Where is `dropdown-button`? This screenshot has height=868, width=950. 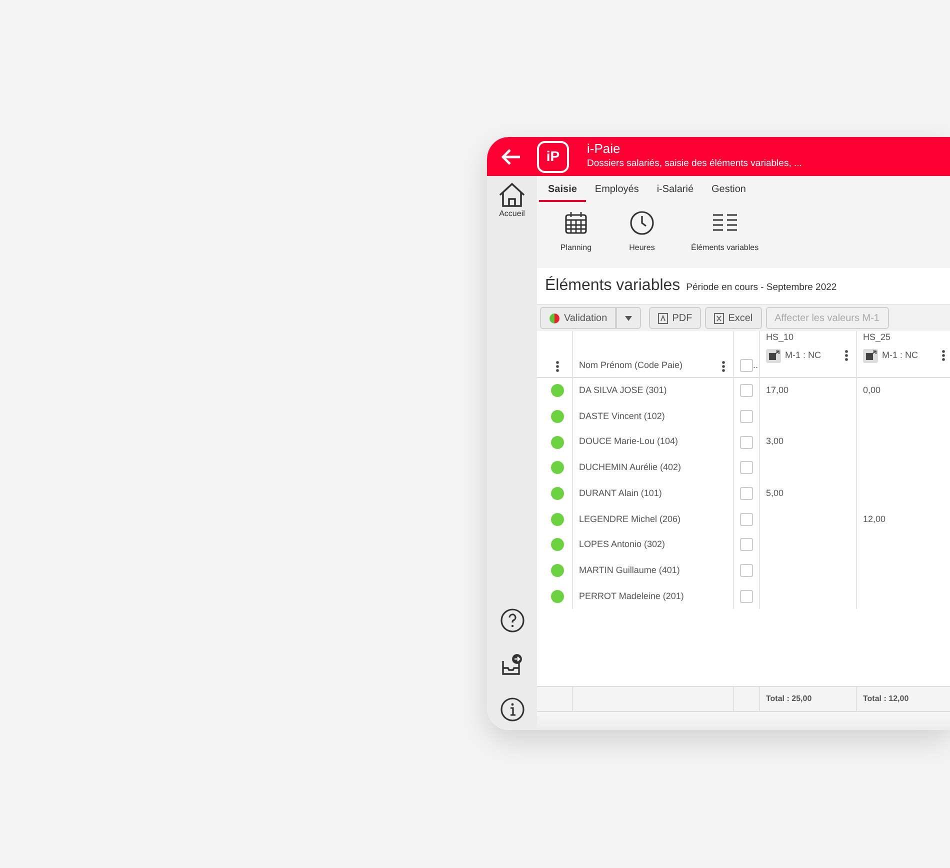
dropdown-button is located at coordinates (629, 318).